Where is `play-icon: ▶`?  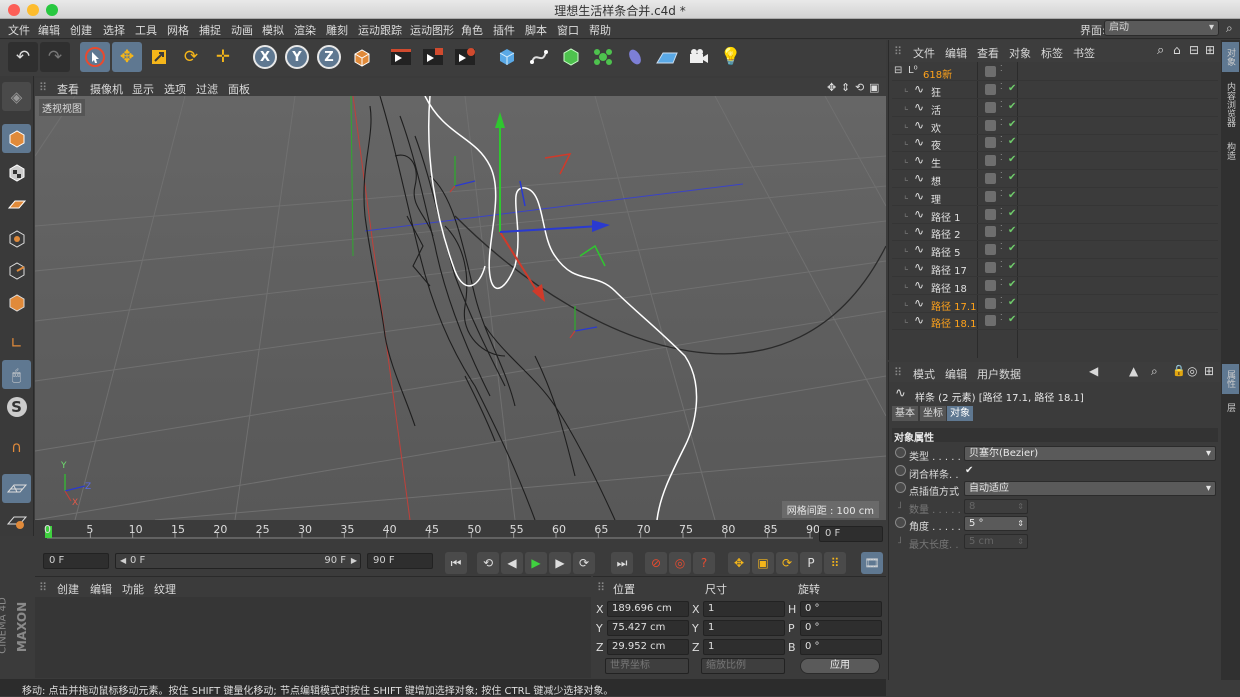 play-icon: ▶ is located at coordinates (536, 563).